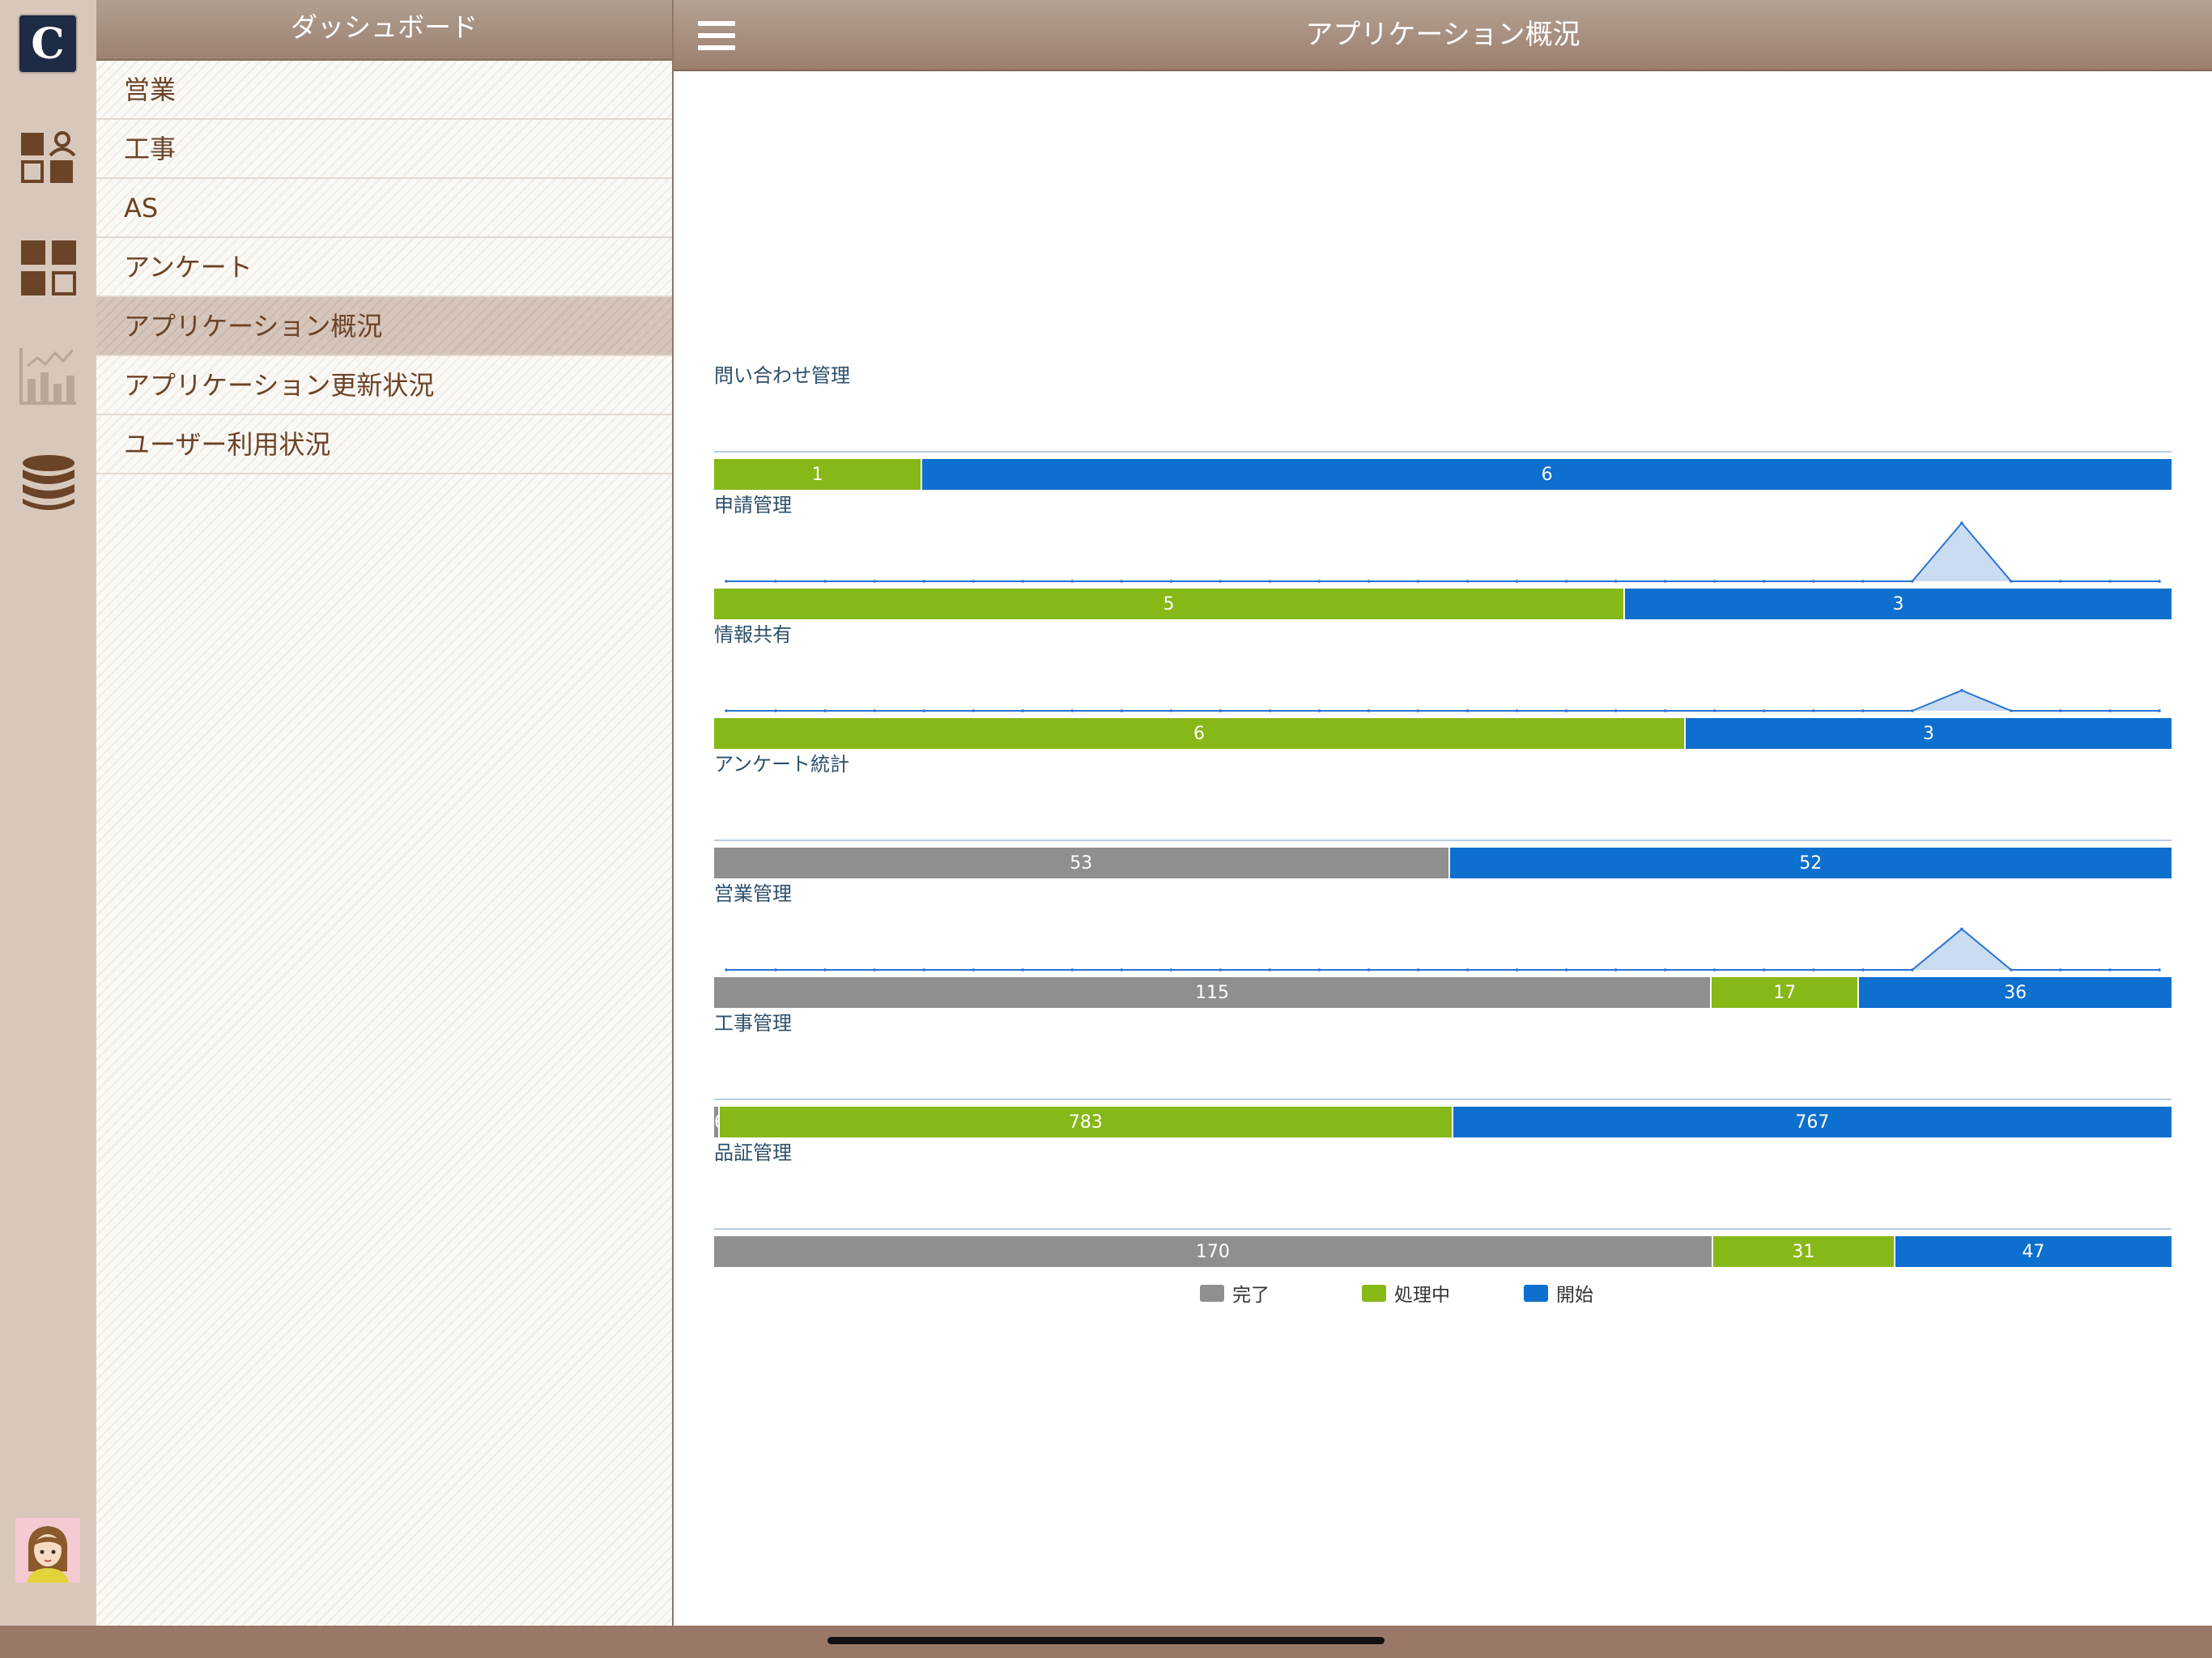  What do you see at coordinates (753, 505) in the screenshot?
I see `row-label: 申請管理` at bounding box center [753, 505].